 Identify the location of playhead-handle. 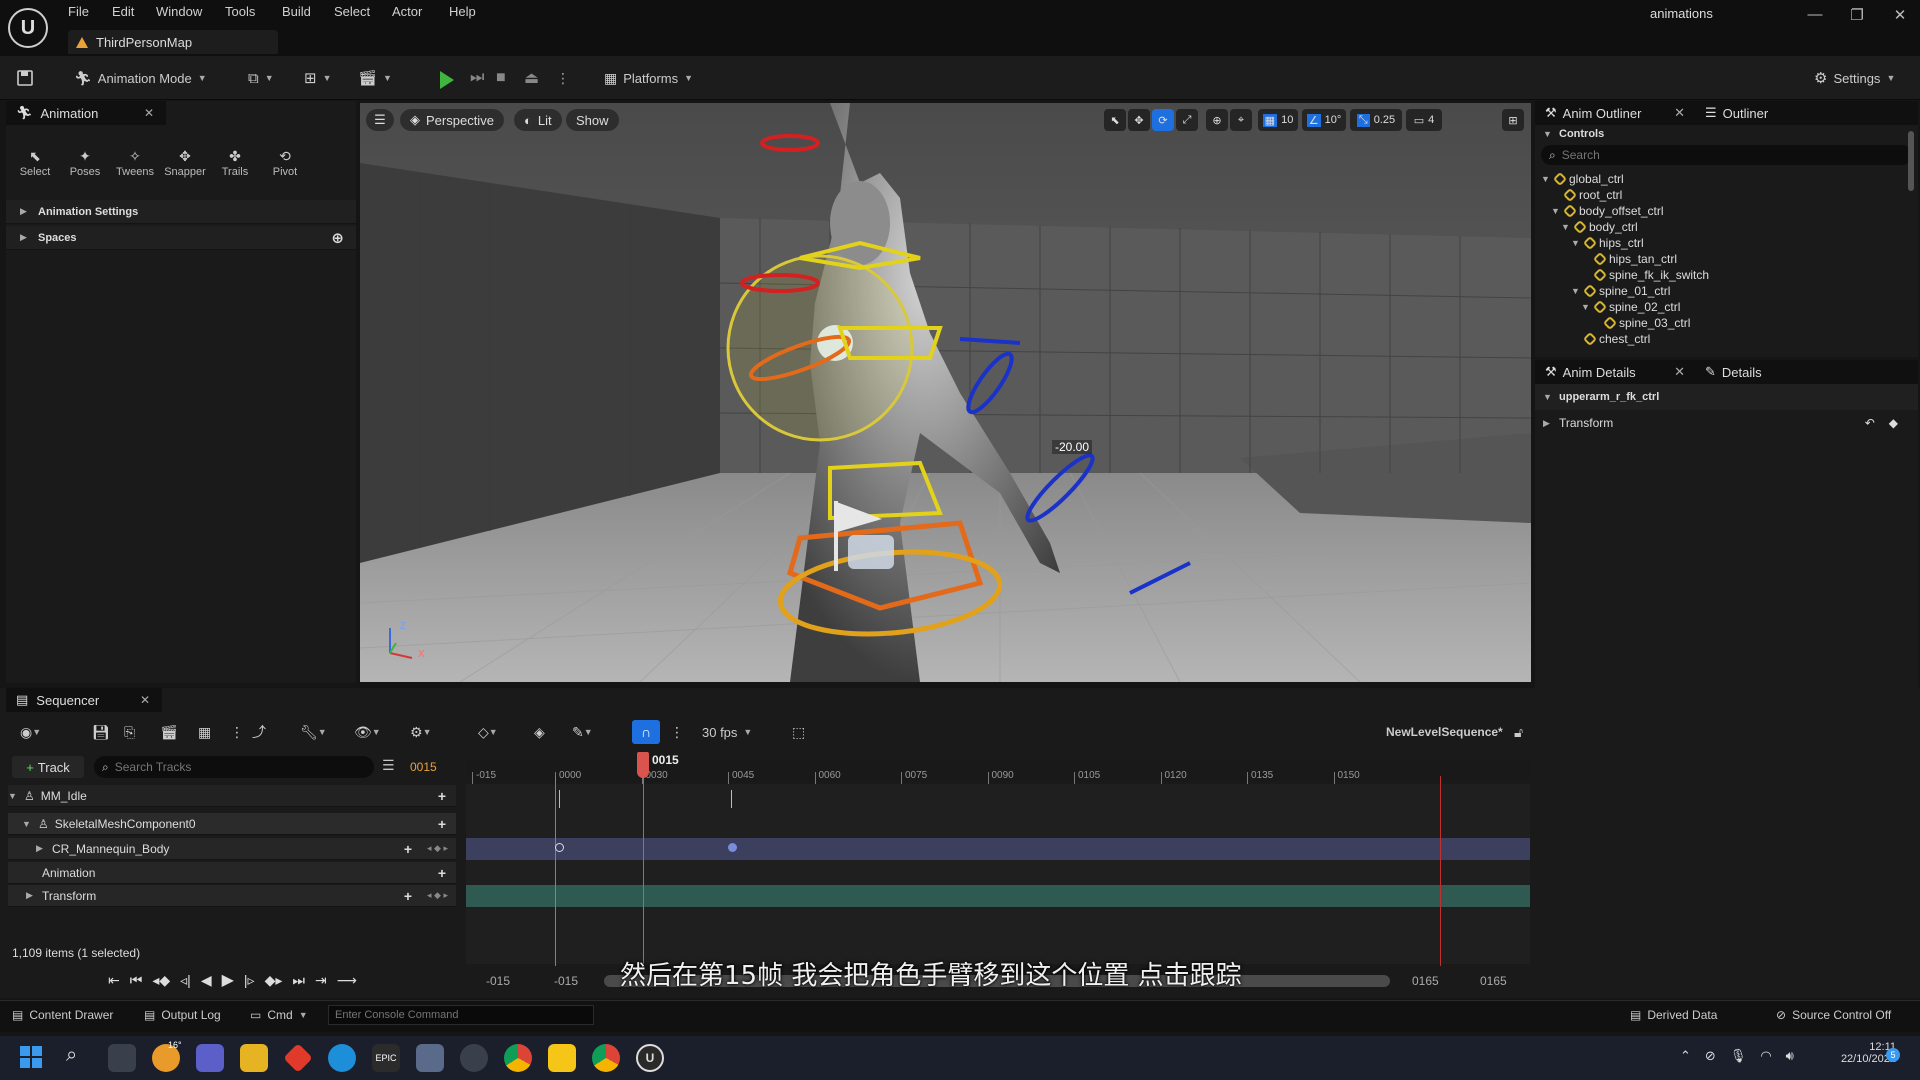
(643, 765).